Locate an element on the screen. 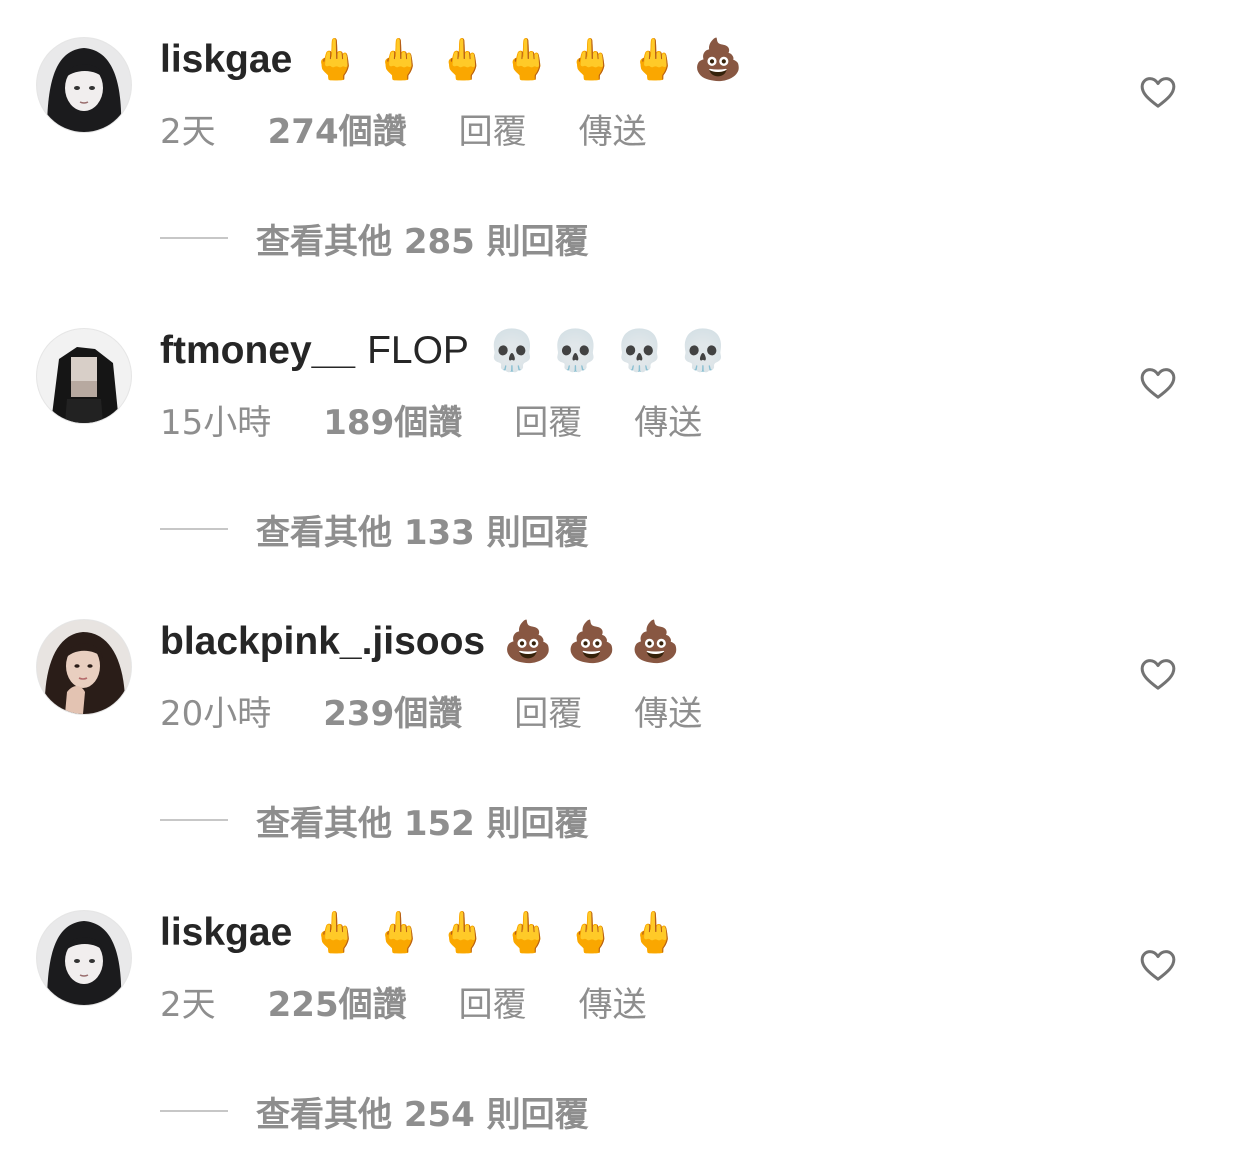  comment-line: liskgae 🖕🖕🖕🖕🖕🖕💩 is located at coordinates (458, 60).